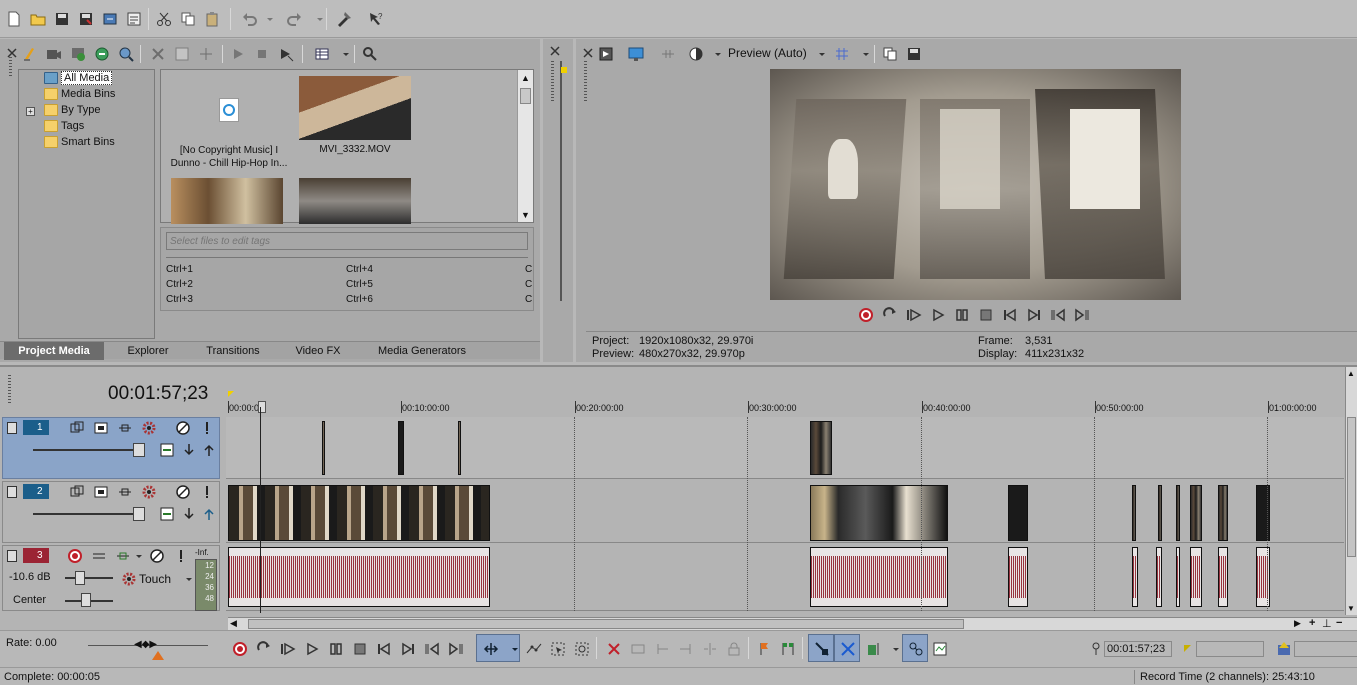 The height and width of the screenshot is (685, 1357). I want to click on insert-region-icon, so click(788, 649).